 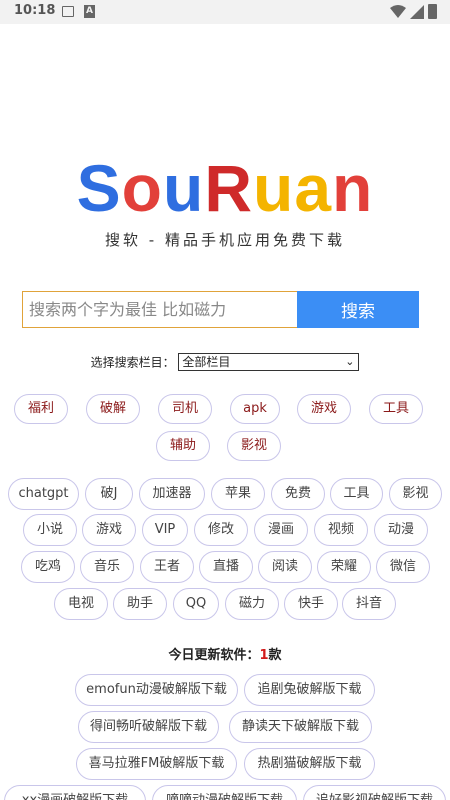 I want to click on tag-item: 音乐, so click(x=107, y=567).